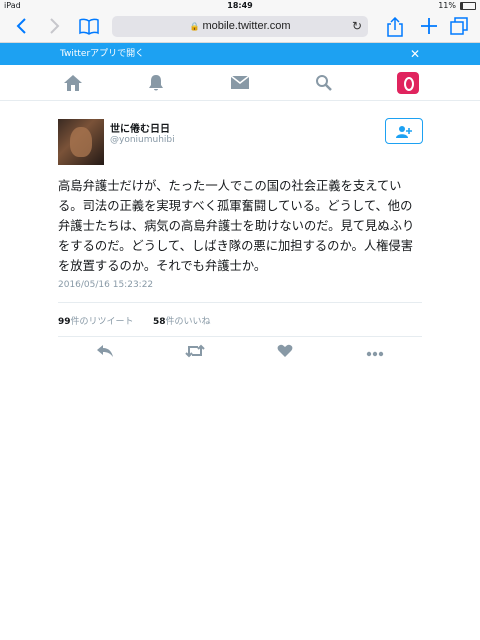  What do you see at coordinates (375, 353) in the screenshot?
I see `more-icon` at bounding box center [375, 353].